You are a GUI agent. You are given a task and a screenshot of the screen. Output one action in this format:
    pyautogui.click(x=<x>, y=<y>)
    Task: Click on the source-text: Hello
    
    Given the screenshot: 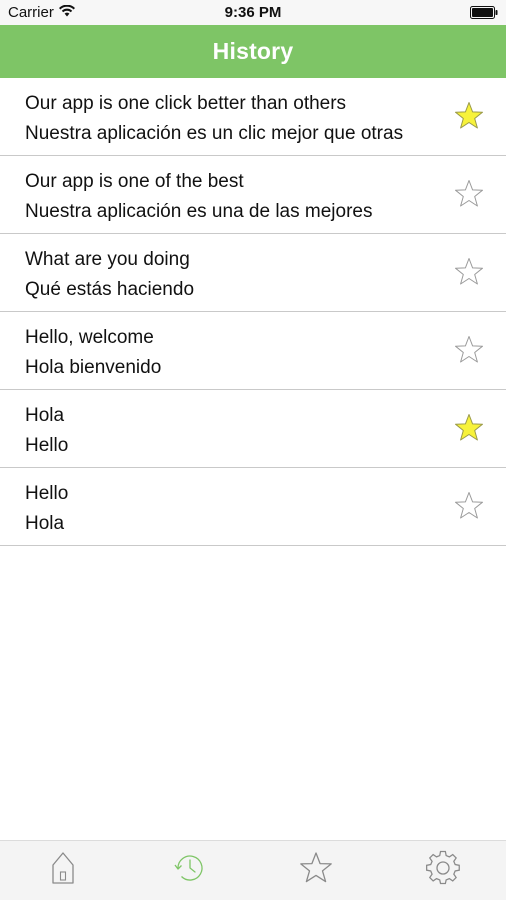 What is the action you would take?
    pyautogui.click(x=47, y=493)
    